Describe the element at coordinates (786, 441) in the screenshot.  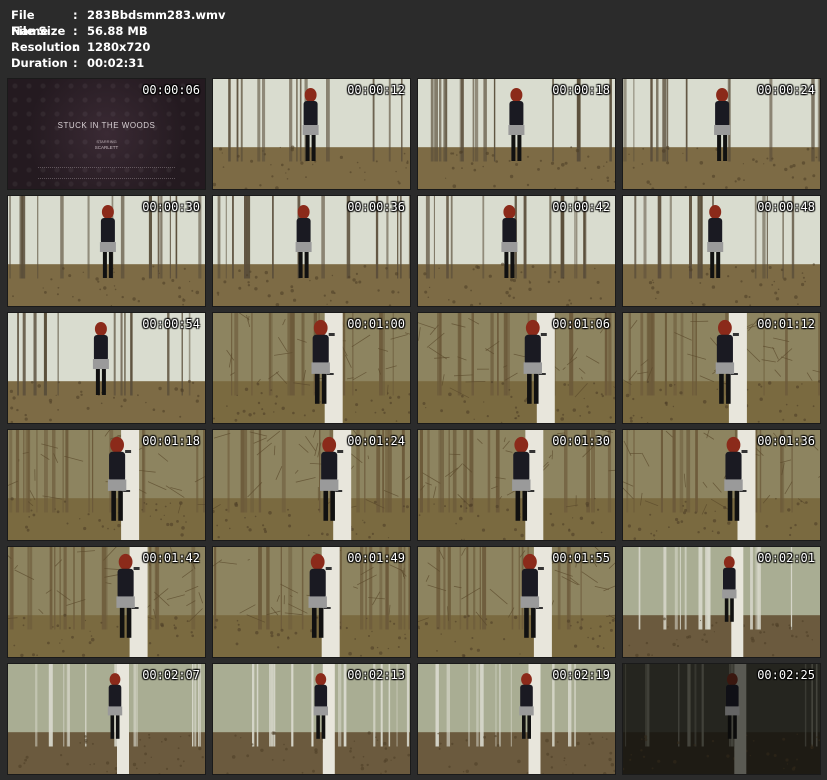
I see `timestamp: 00:01:36` at that location.